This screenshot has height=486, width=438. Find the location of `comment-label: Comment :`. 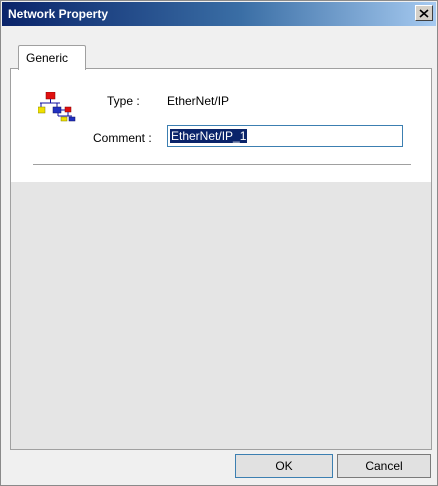

comment-label: Comment : is located at coordinates (122, 138).